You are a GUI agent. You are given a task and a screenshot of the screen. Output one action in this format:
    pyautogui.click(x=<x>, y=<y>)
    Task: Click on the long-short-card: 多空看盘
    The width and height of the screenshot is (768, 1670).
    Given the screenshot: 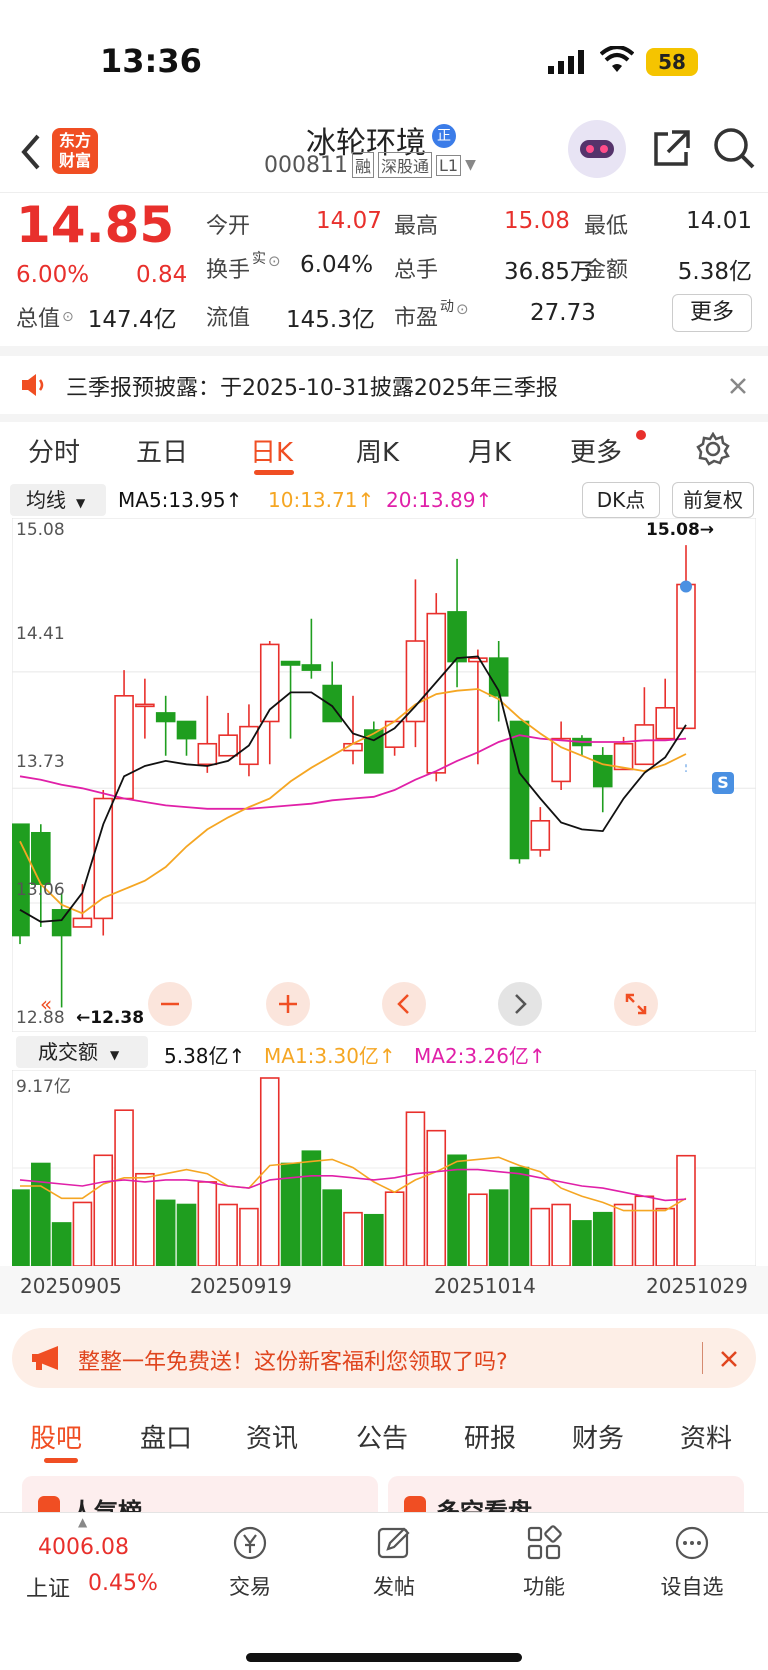 What is the action you would take?
    pyautogui.click(x=566, y=1501)
    